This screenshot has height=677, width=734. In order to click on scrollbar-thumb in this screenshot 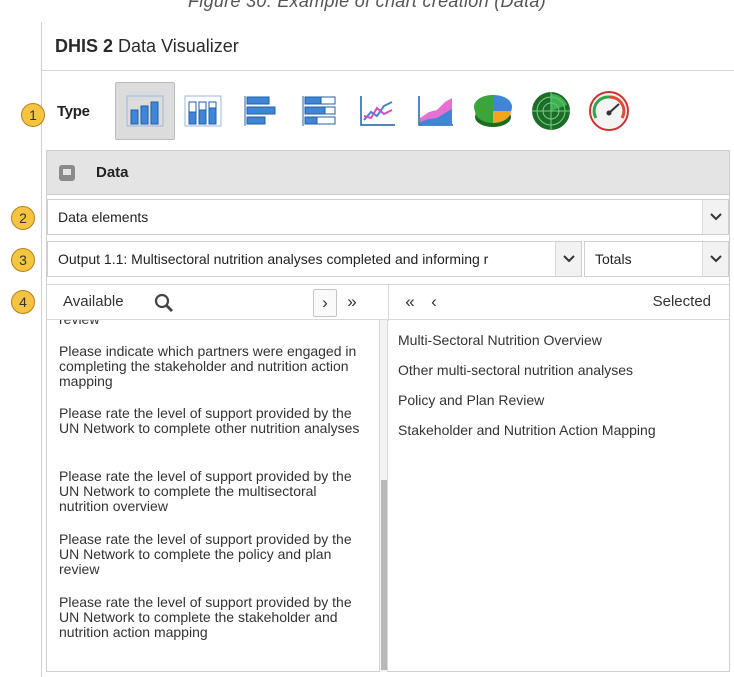, I will do `click(384, 575)`.